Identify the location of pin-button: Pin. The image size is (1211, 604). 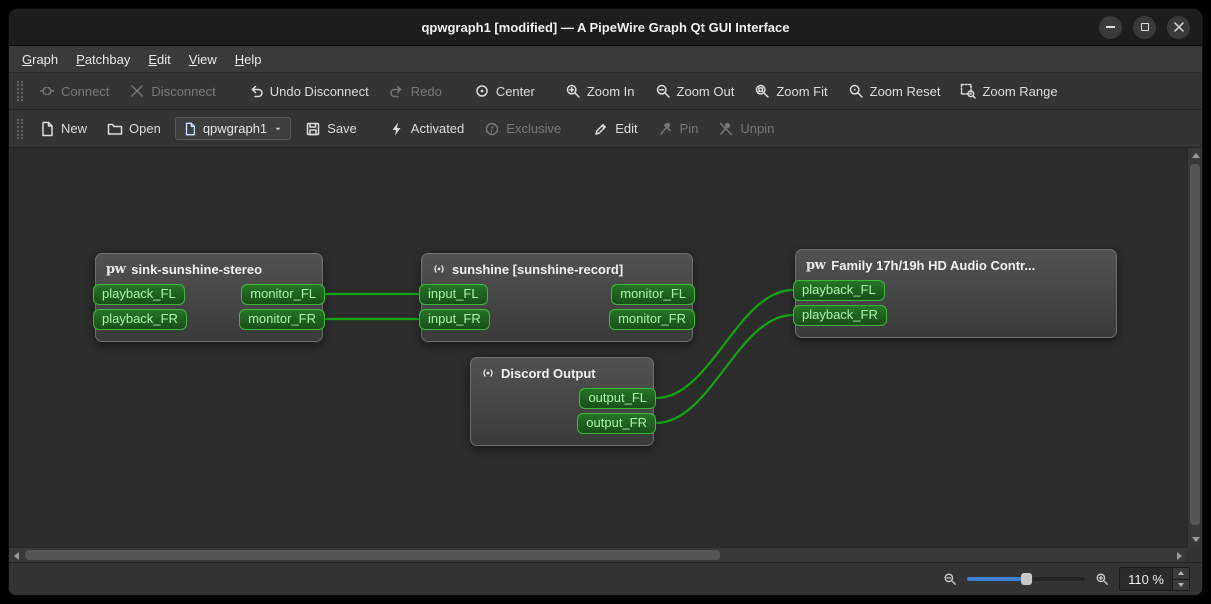
(678, 129).